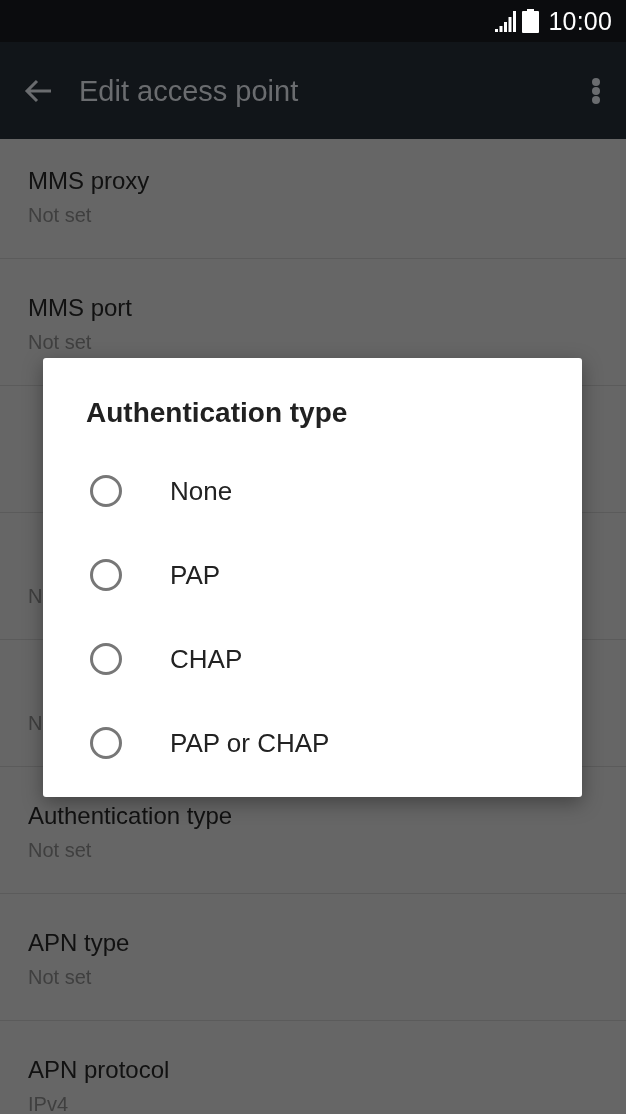 This screenshot has width=626, height=1114. What do you see at coordinates (99, 1070) in the screenshot?
I see `setting-title: APN protocol` at bounding box center [99, 1070].